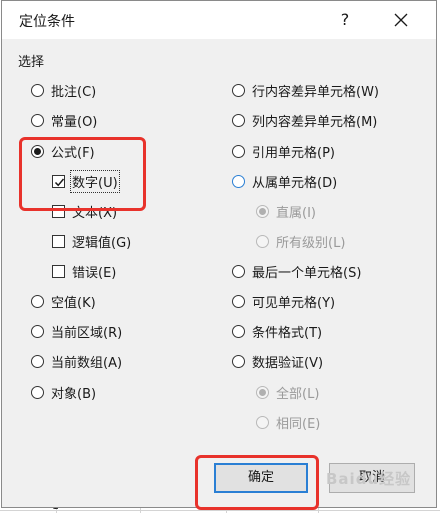 The width and height of the screenshot is (440, 513). Describe the element at coordinates (238, 271) in the screenshot. I see `last-cell-radio` at that location.